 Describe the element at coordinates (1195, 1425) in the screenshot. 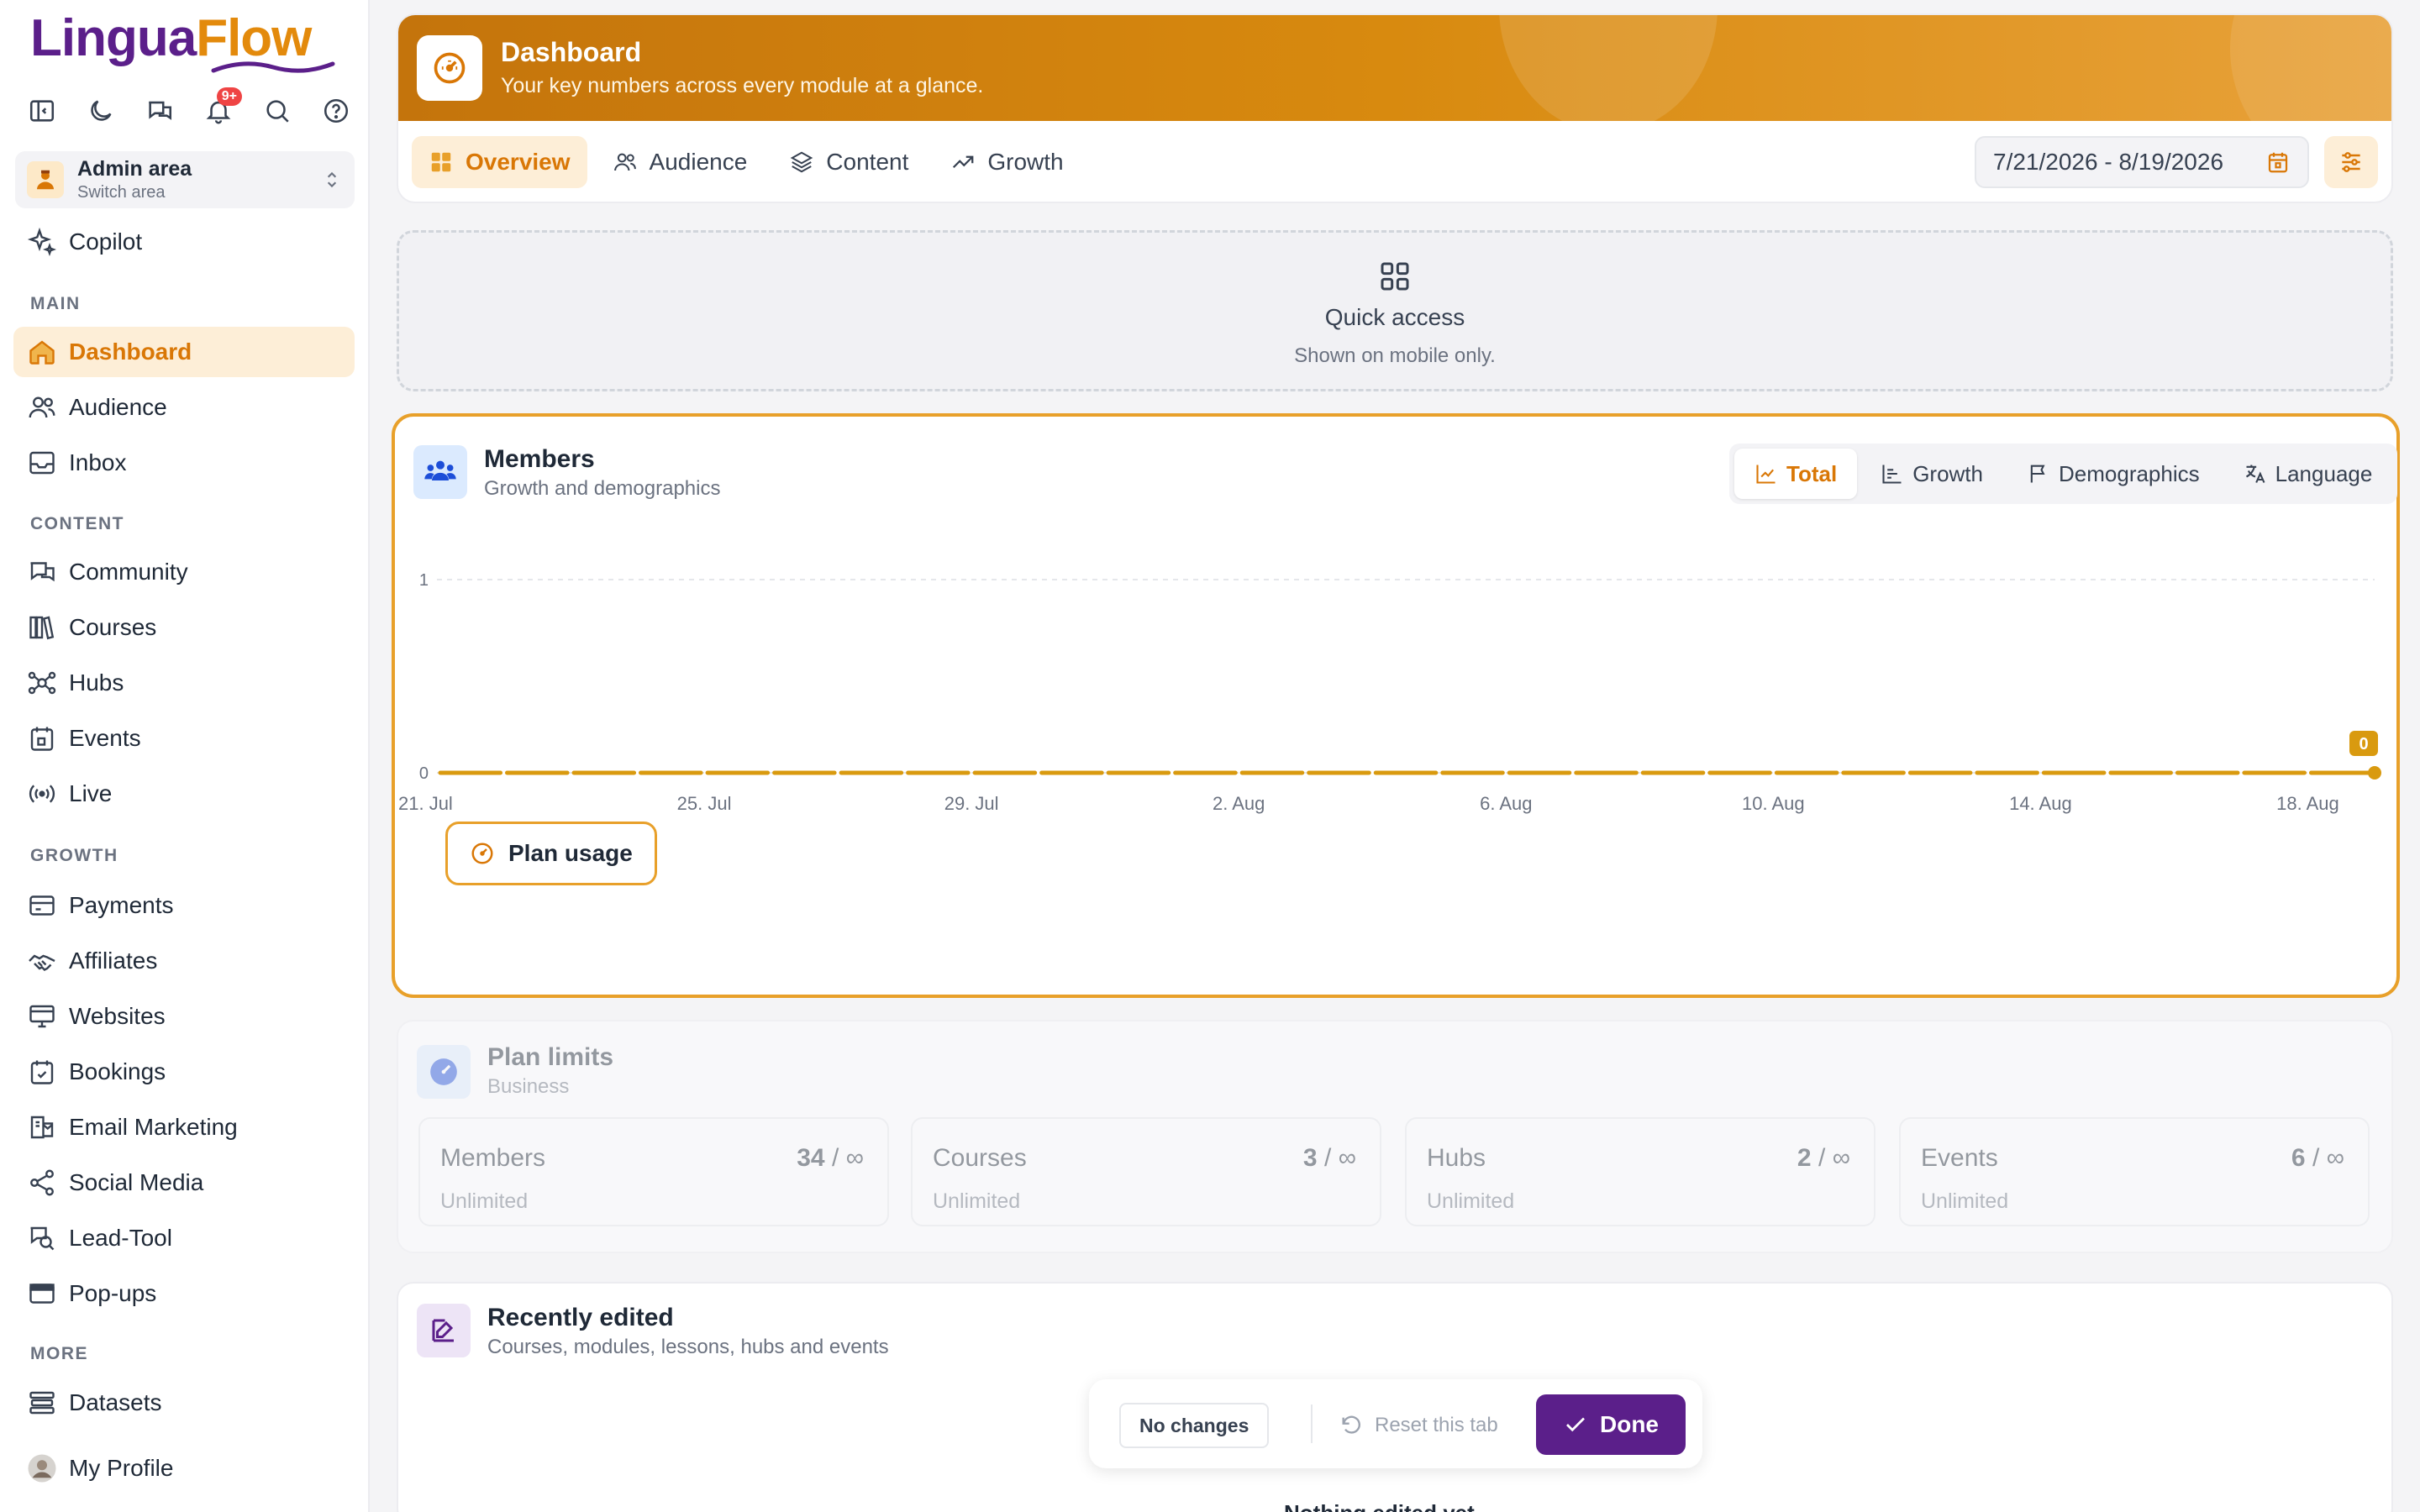

I see `no-changes-status: No changes` at that location.